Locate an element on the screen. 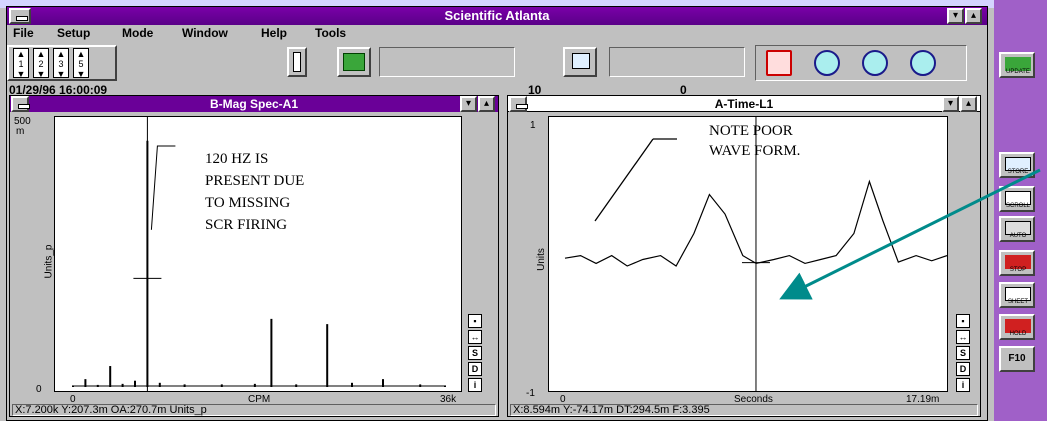 Image resolution: width=1047 pixels, height=421 pixels. annotation-arrow-layer is located at coordinates (910, 234).